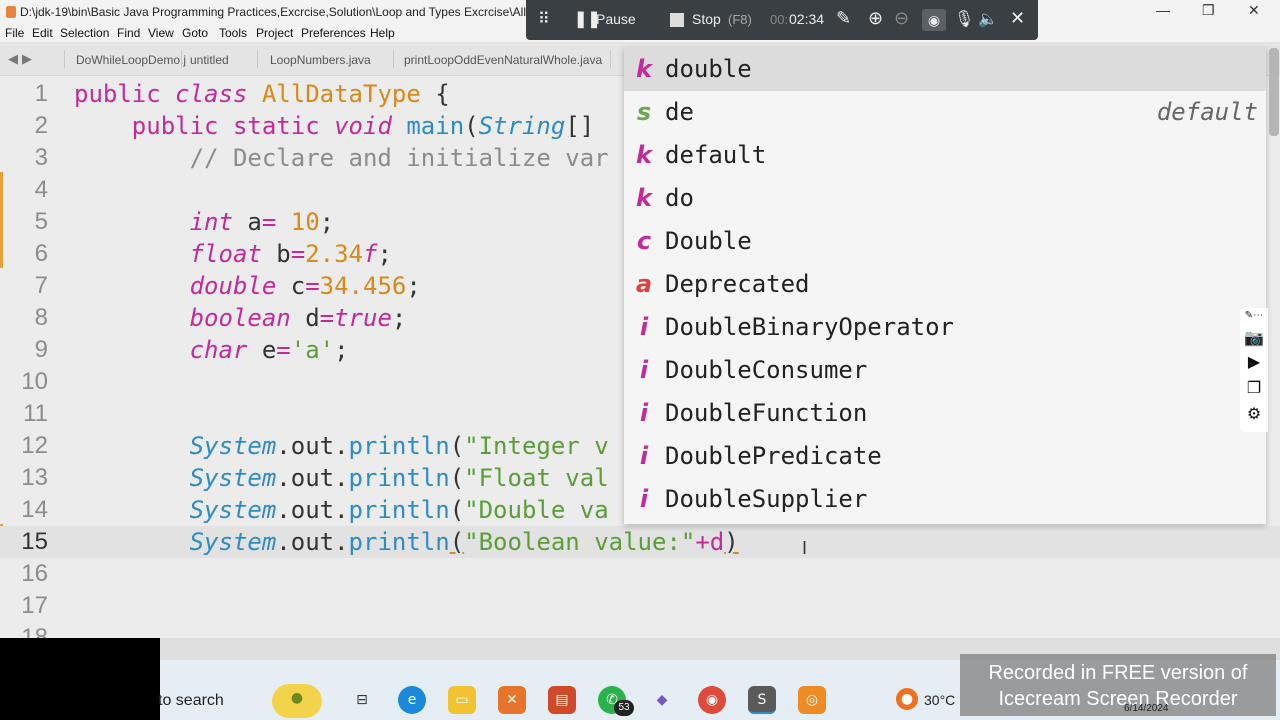 The width and height of the screenshot is (1280, 720). I want to click on tab-scroll-right-icon: ▶, so click(27, 59).